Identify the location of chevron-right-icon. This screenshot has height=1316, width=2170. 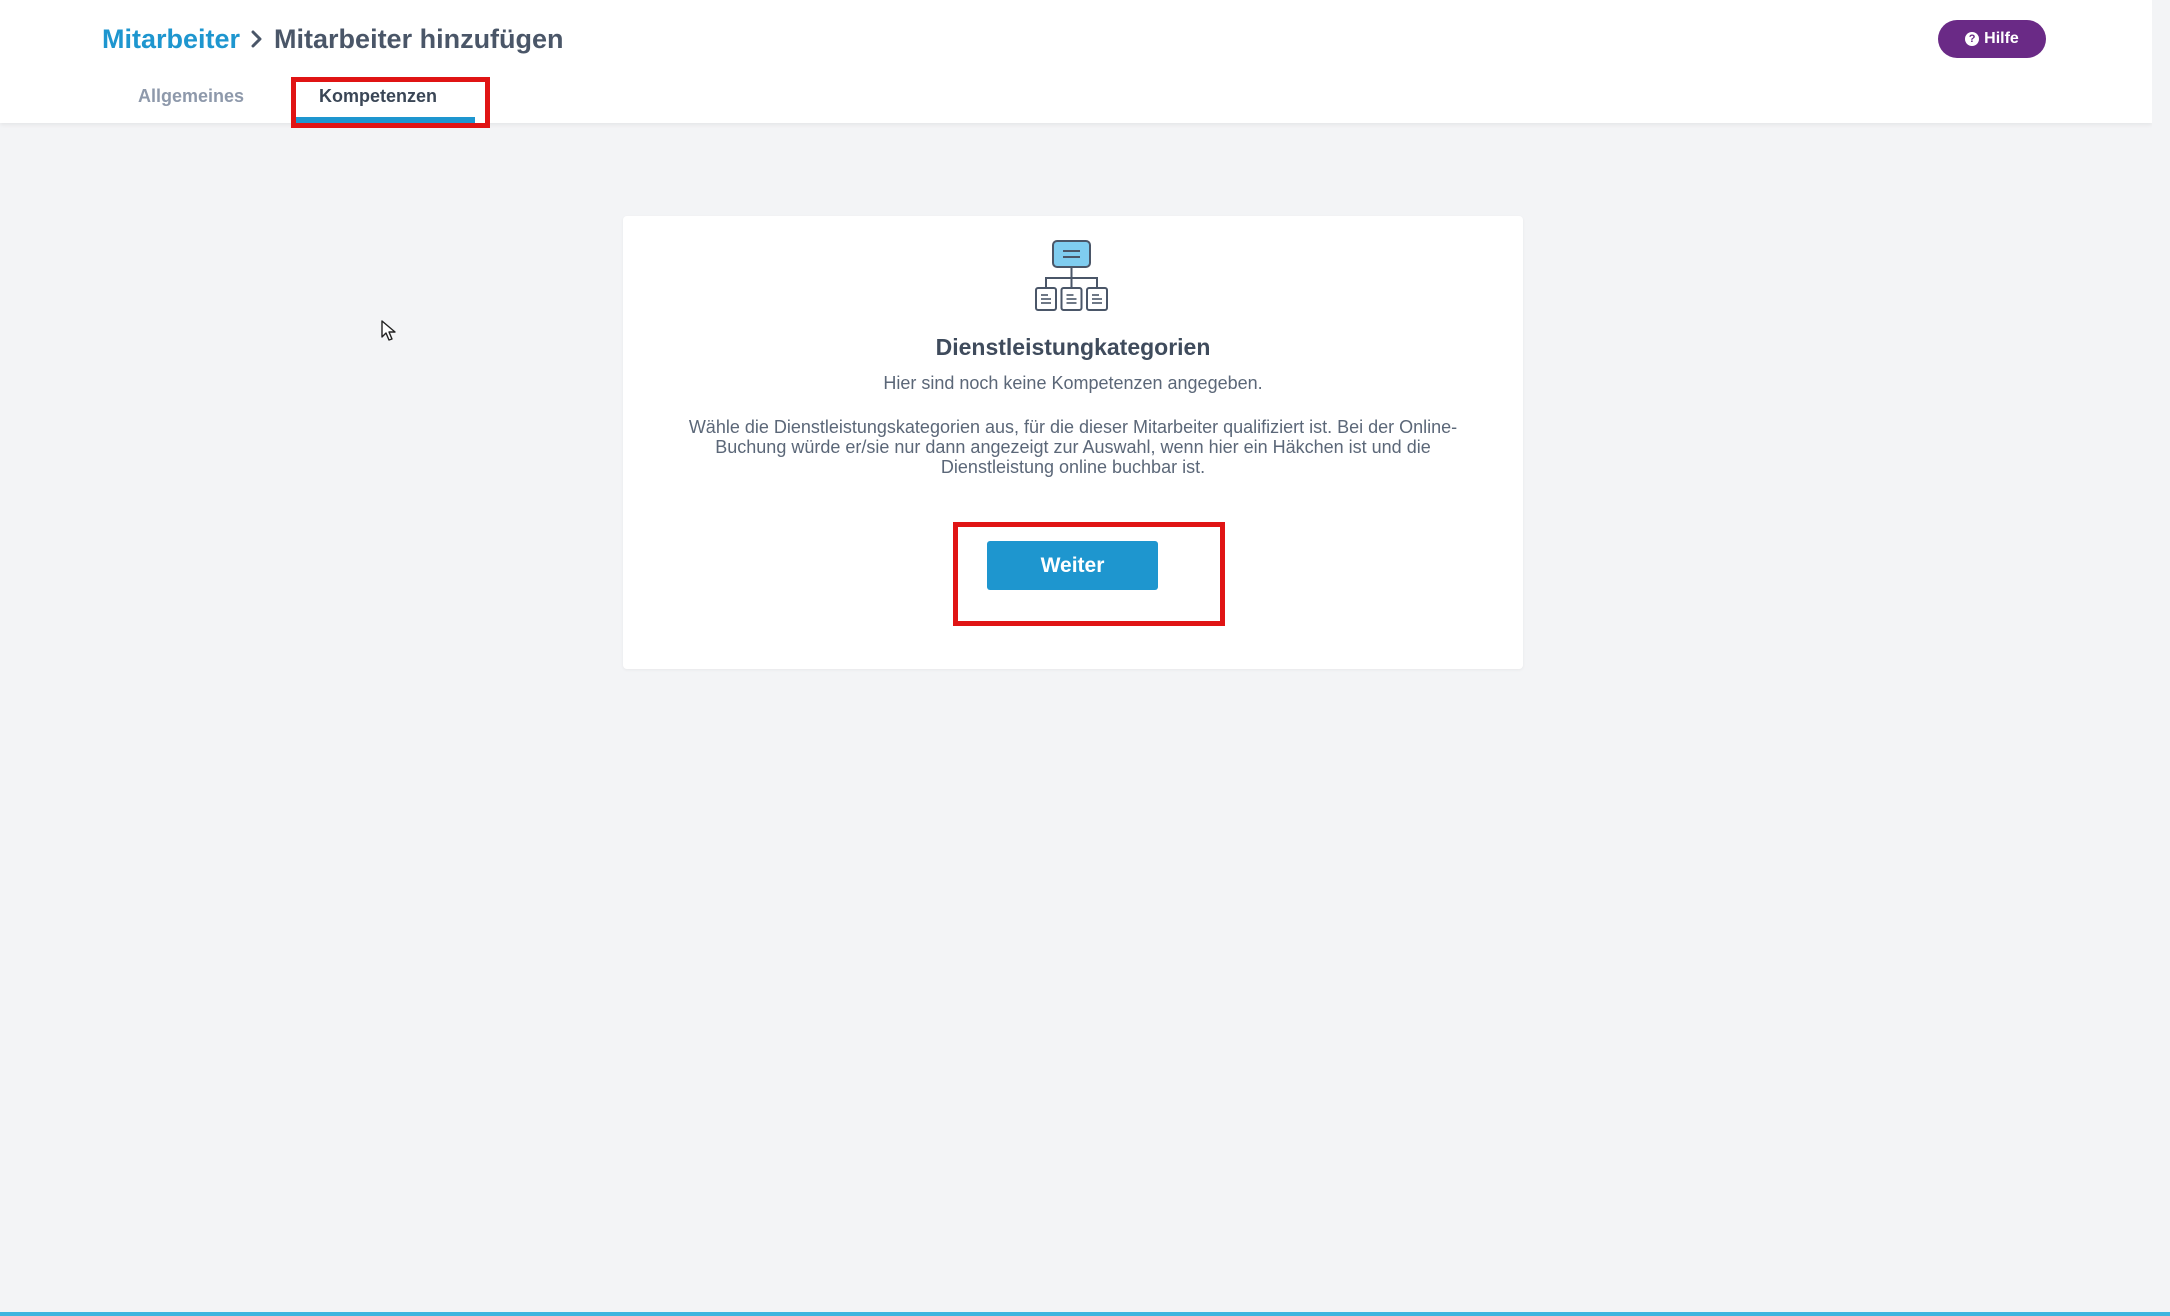
(257, 39).